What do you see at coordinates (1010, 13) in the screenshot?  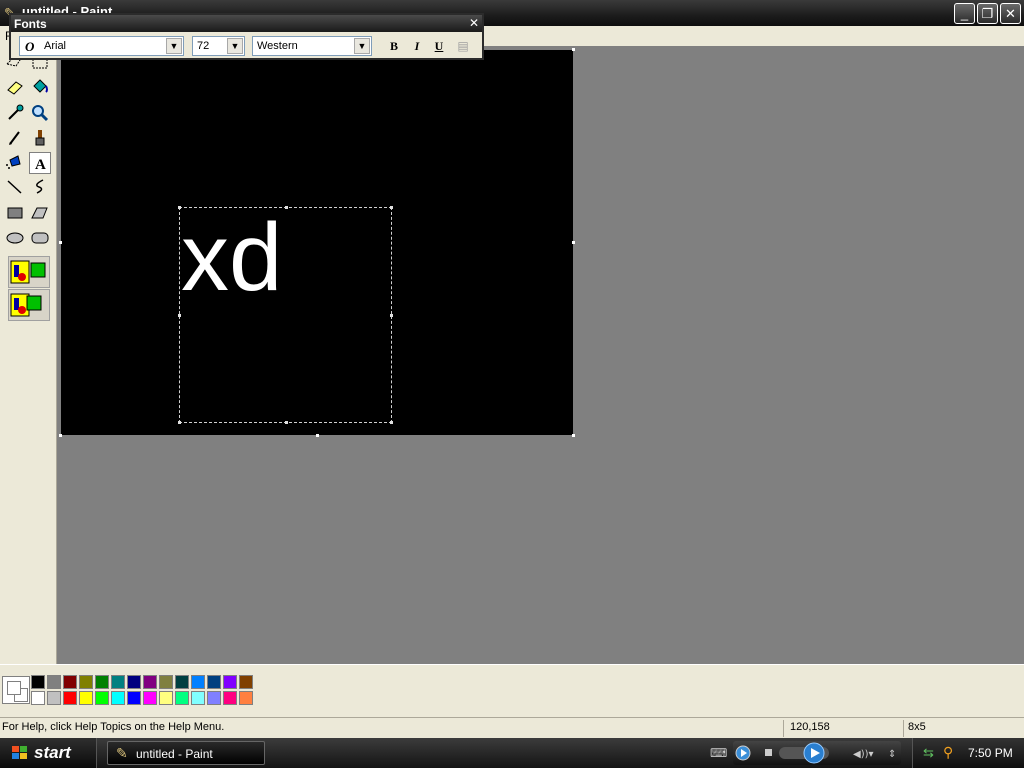 I see `close-button: ✕` at bounding box center [1010, 13].